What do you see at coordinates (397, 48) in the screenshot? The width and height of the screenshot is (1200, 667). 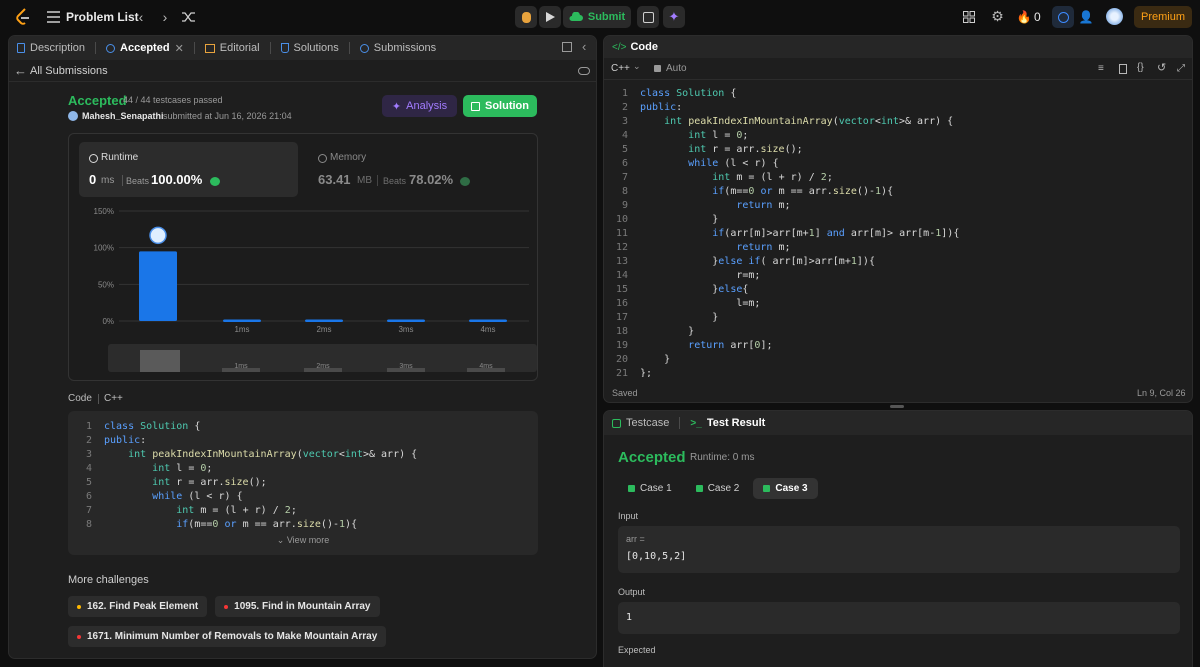 I see `tab-submissions: Submissions` at bounding box center [397, 48].